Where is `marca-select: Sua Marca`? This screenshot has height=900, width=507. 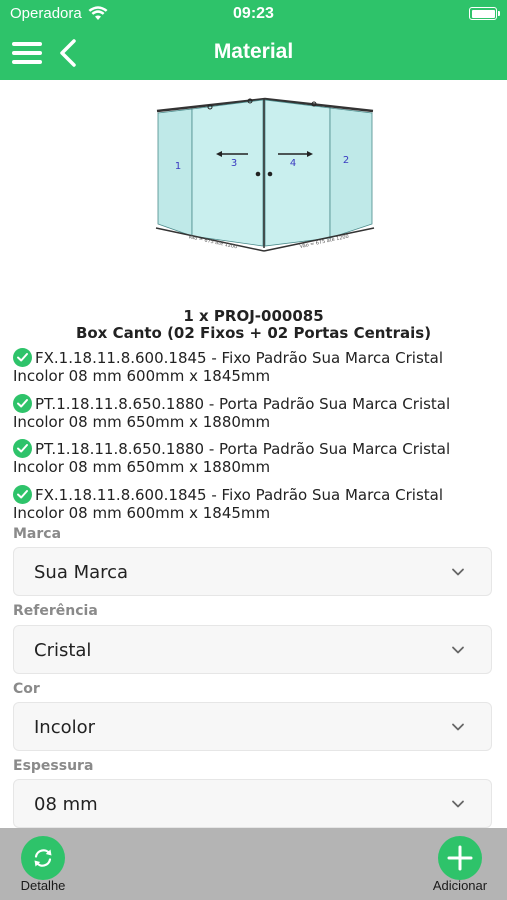
marca-select: Sua Marca is located at coordinates (252, 571).